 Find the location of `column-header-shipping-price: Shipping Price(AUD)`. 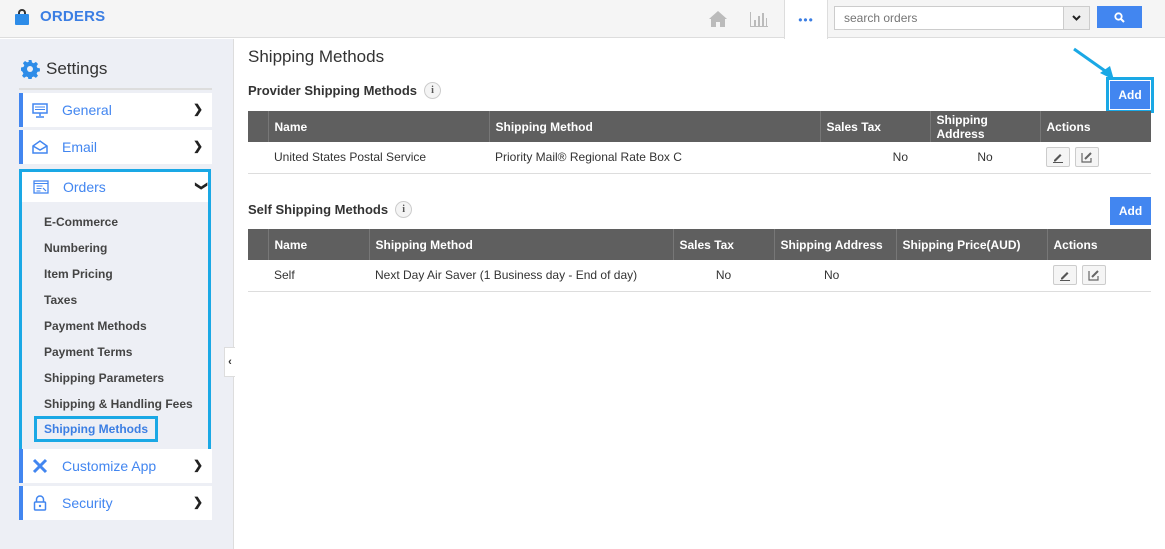

column-header-shipping-price: Shipping Price(AUD) is located at coordinates (971, 244).